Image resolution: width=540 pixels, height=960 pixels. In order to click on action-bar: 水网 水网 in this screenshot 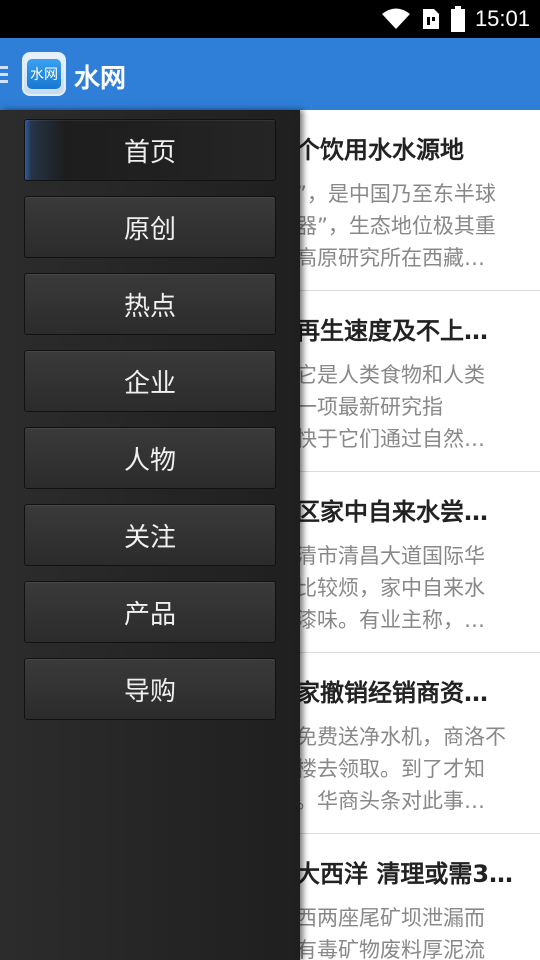, I will do `click(270, 74)`.